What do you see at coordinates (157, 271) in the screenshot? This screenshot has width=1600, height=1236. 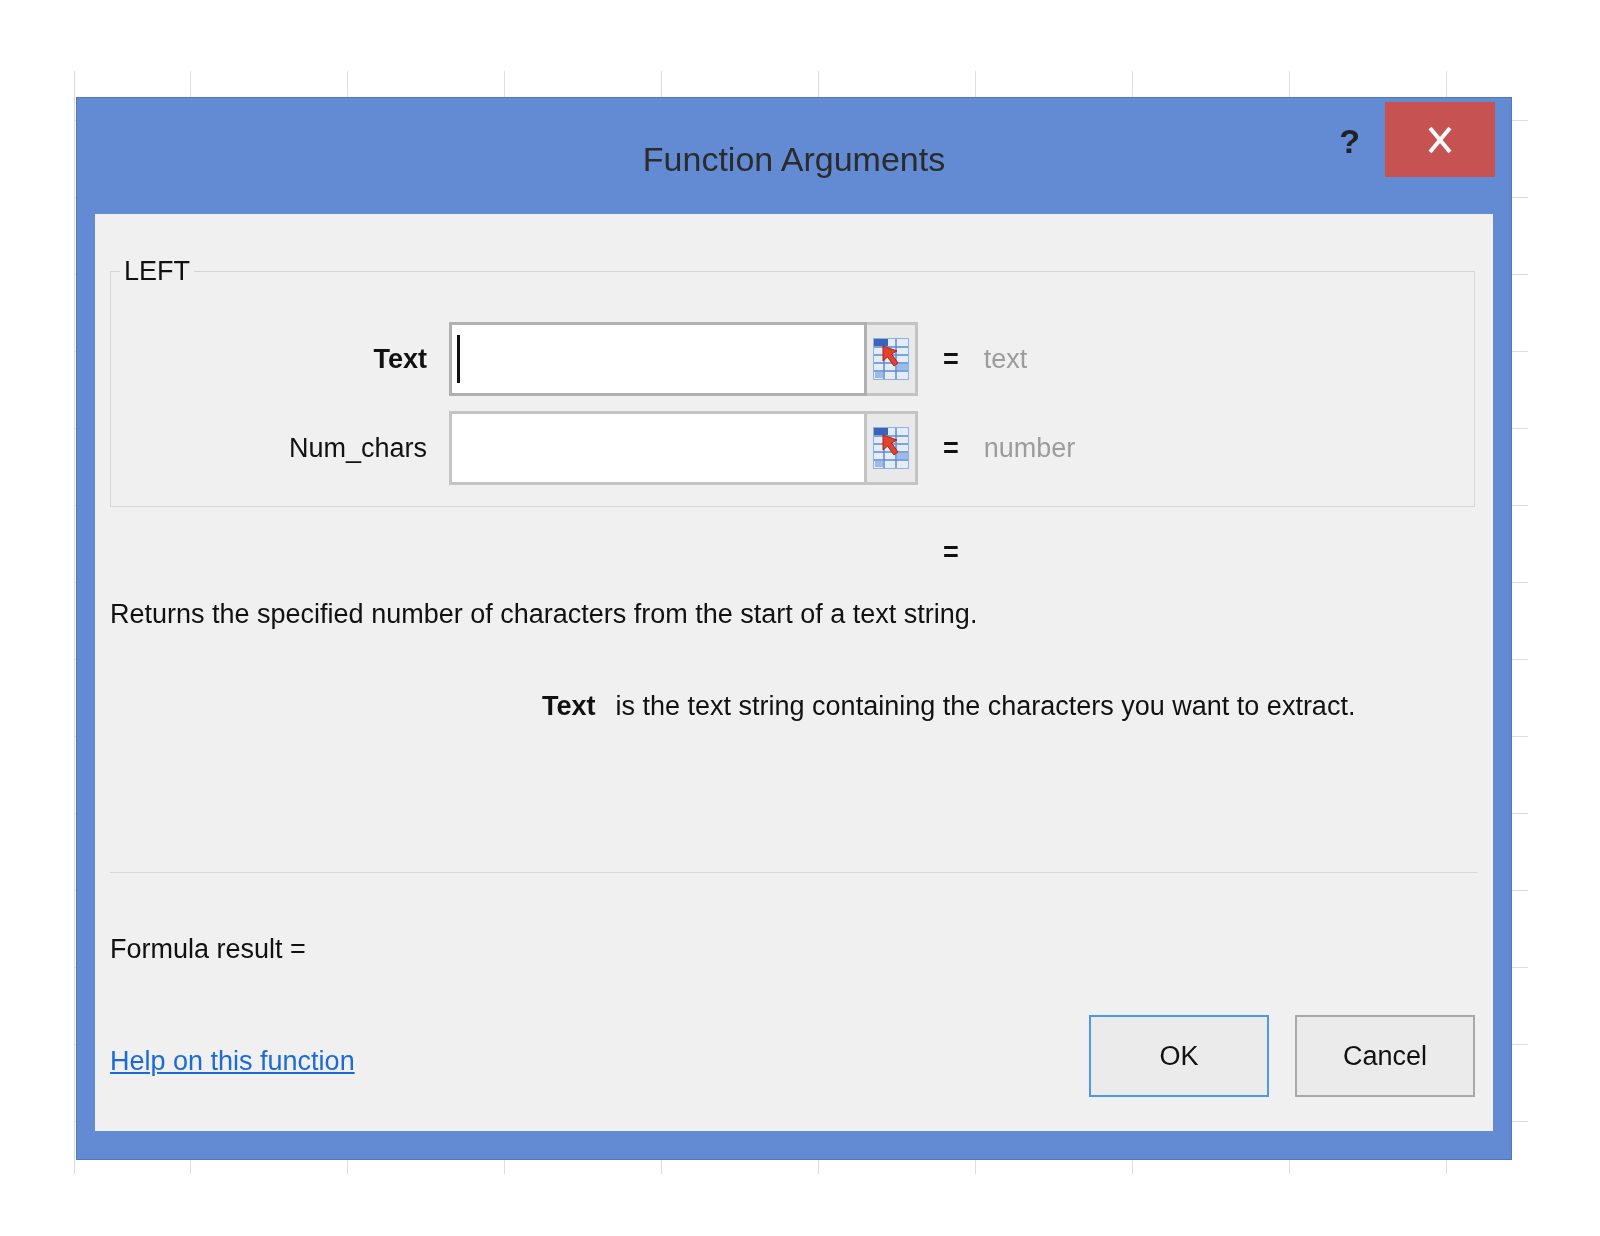 I see `function-name: LEFT` at bounding box center [157, 271].